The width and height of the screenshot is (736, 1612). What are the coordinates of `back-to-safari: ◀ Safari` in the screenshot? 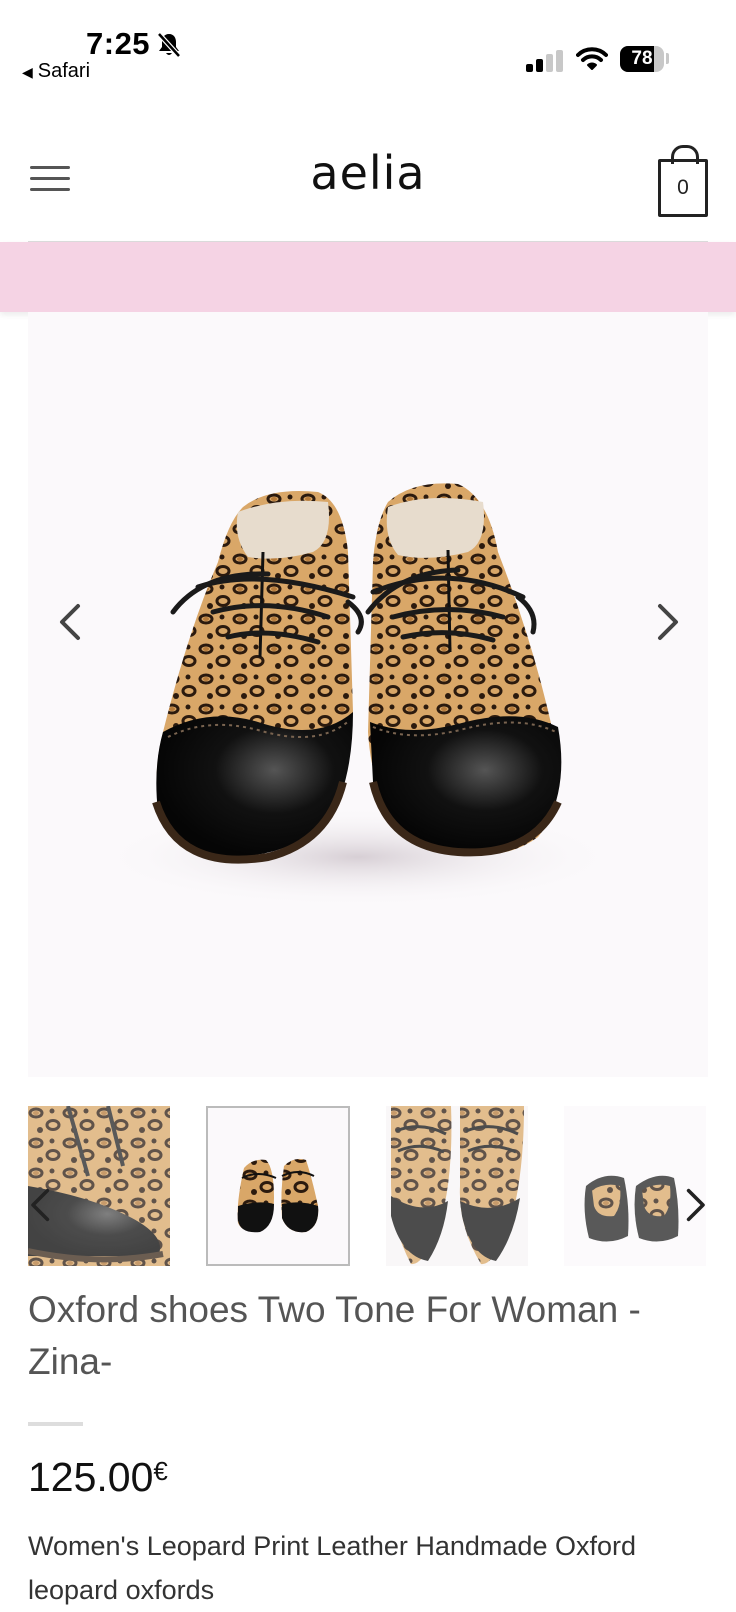 It's located at (56, 71).